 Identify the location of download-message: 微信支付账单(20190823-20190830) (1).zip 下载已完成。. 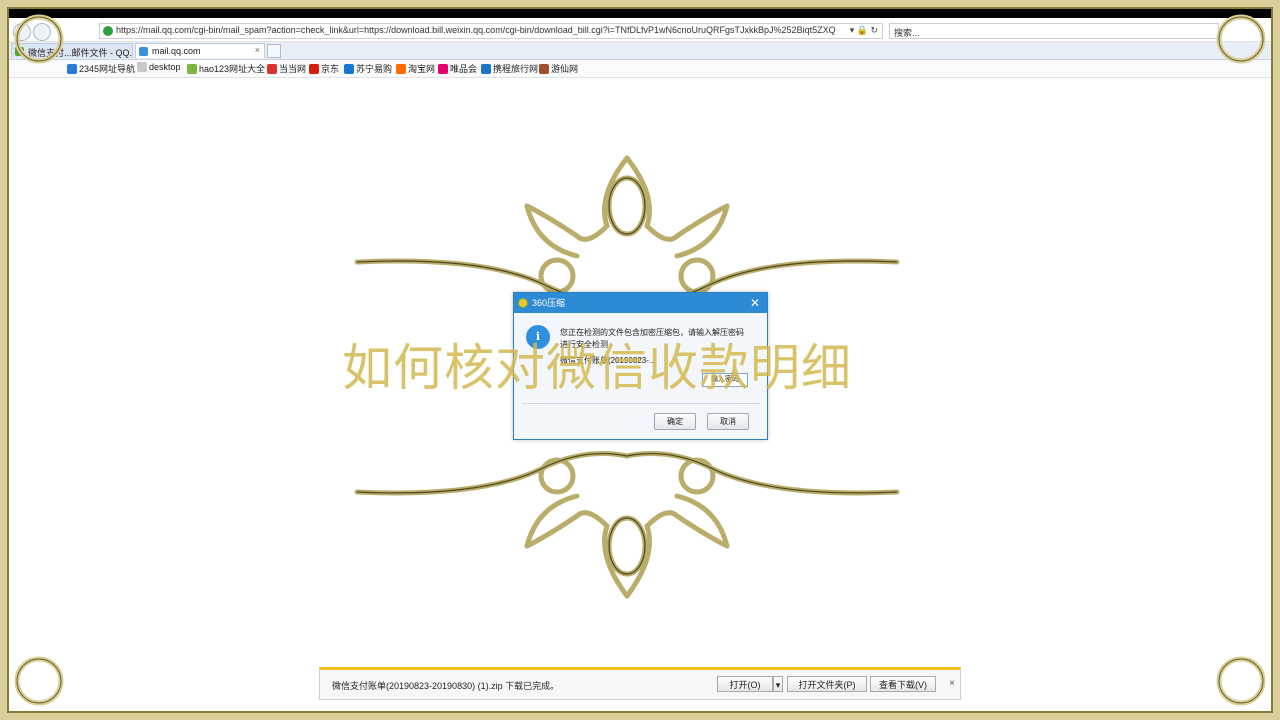
(446, 686).